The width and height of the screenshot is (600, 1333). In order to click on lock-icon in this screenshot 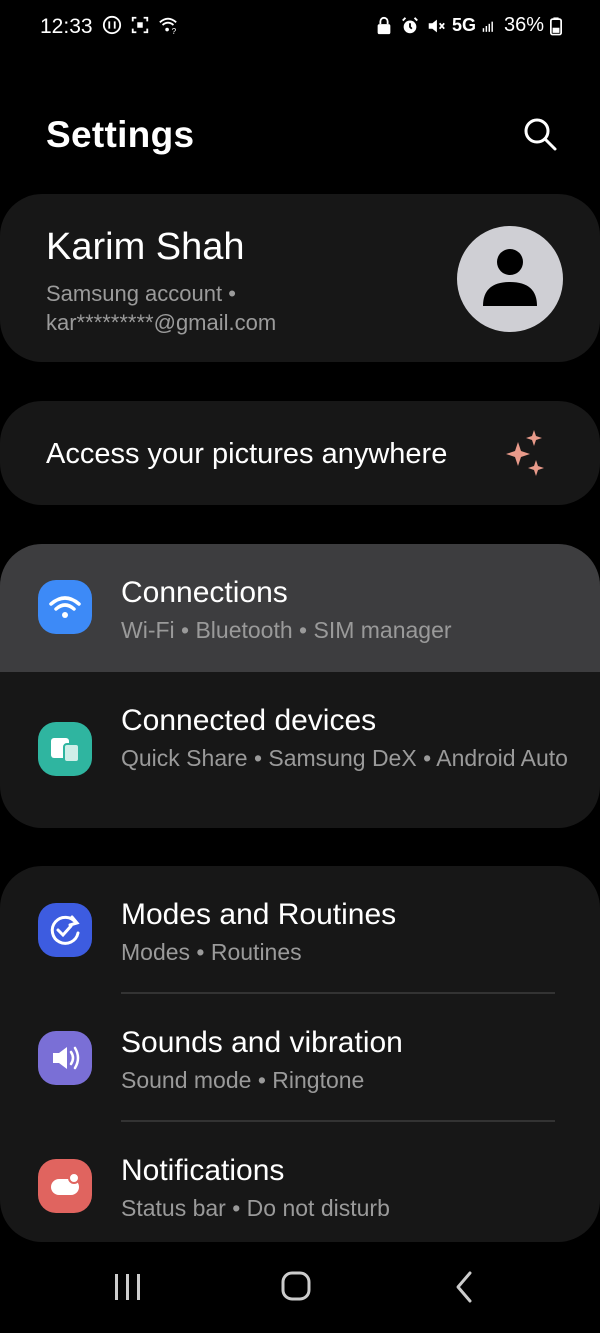, I will do `click(384, 25)`.